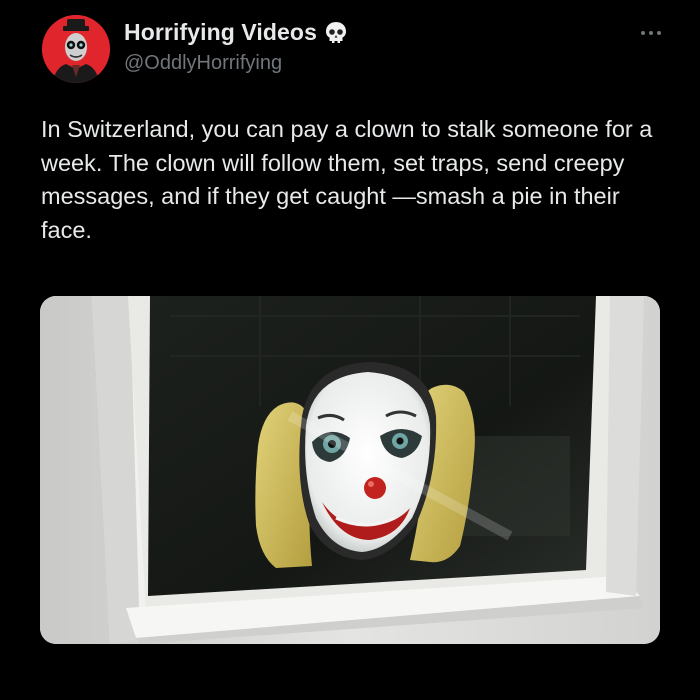  I want to click on avatar, so click(76, 49).